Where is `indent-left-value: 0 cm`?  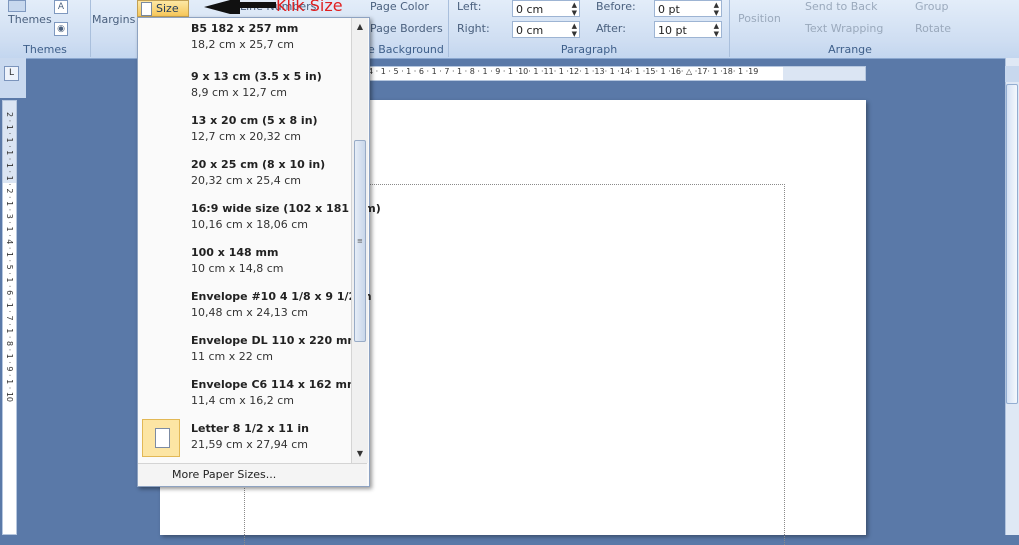 indent-left-value: 0 cm is located at coordinates (530, 9).